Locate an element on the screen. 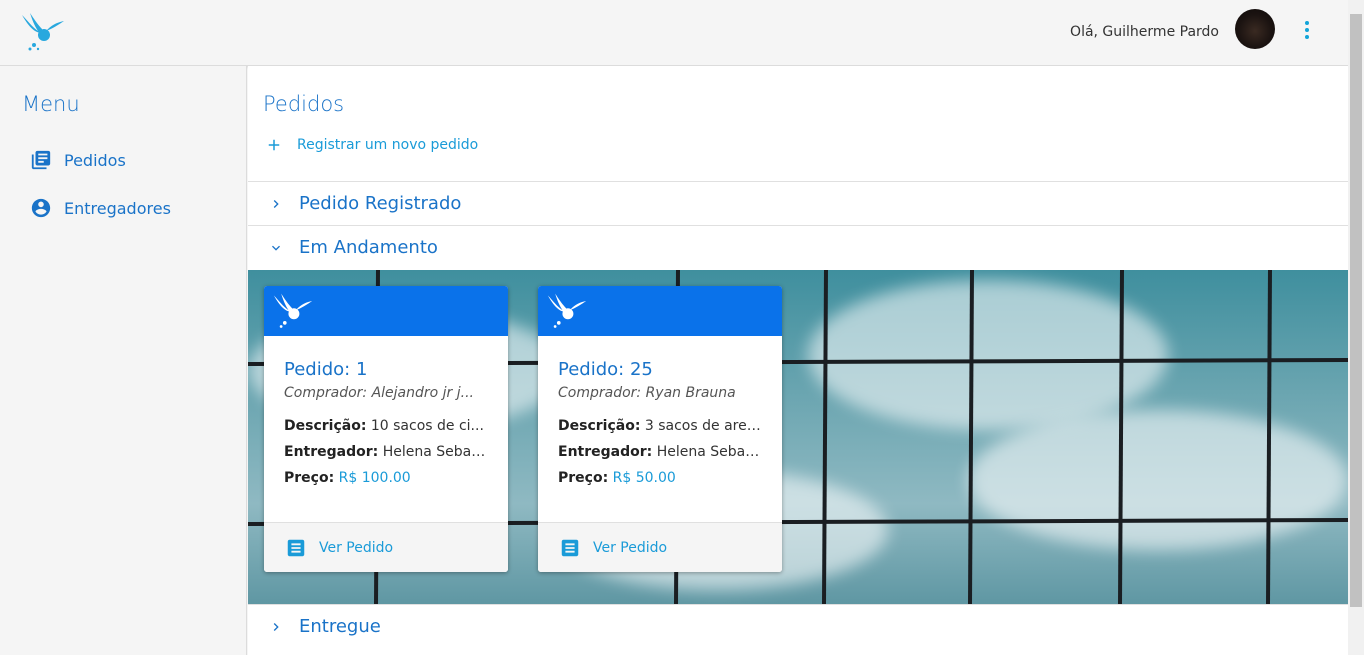 The image size is (1364, 655). new-order-label: Registrar um novo pedido is located at coordinates (388, 145).